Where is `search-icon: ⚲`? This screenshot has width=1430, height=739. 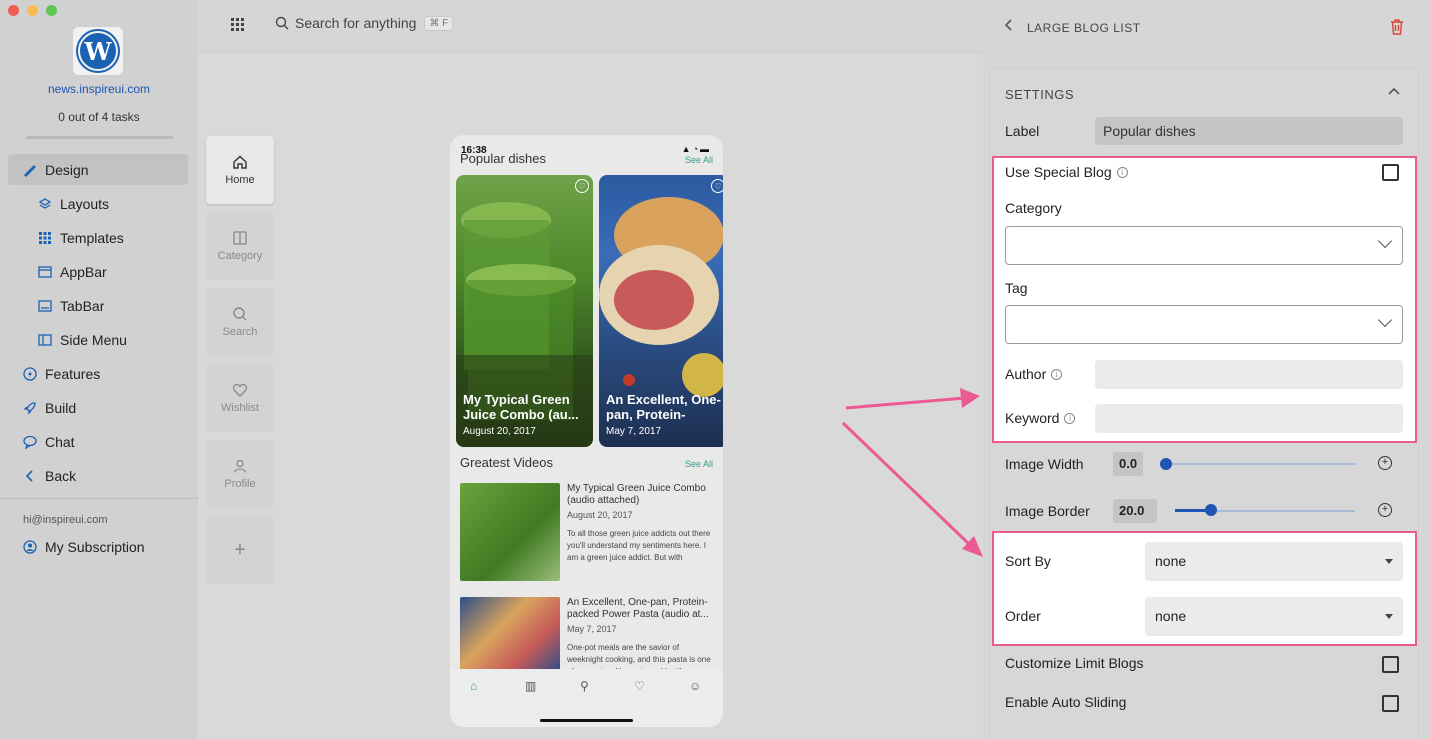 search-icon: ⚲ is located at coordinates (584, 686).